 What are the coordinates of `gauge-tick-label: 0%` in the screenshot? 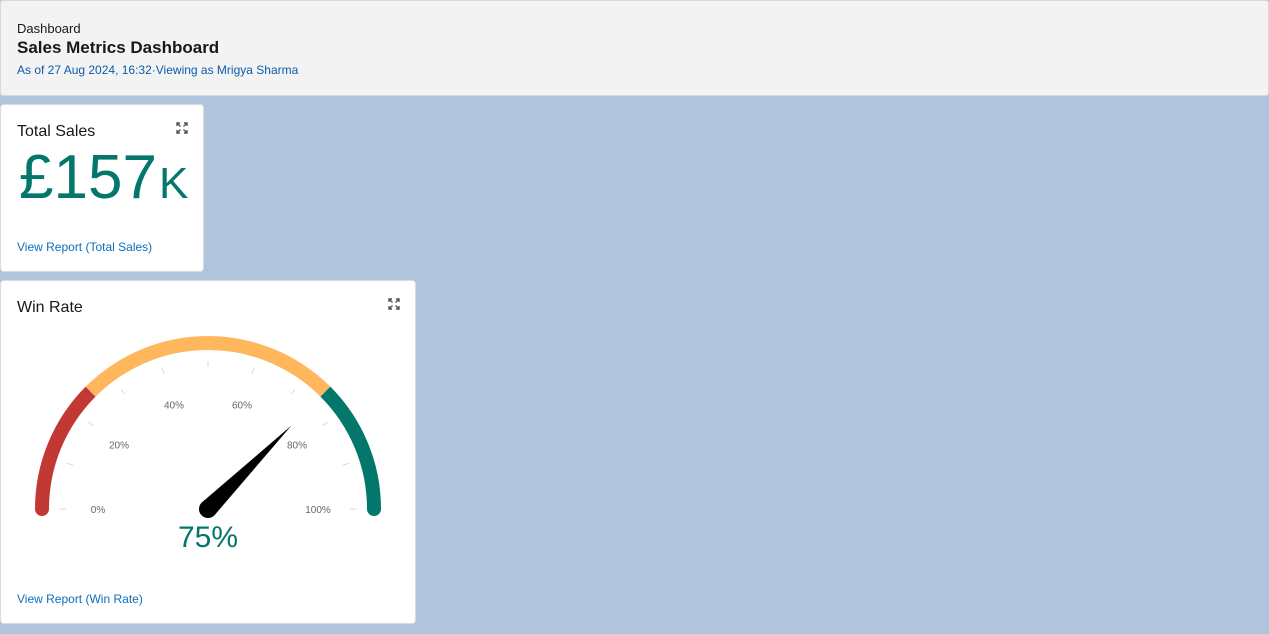 It's located at (98, 510).